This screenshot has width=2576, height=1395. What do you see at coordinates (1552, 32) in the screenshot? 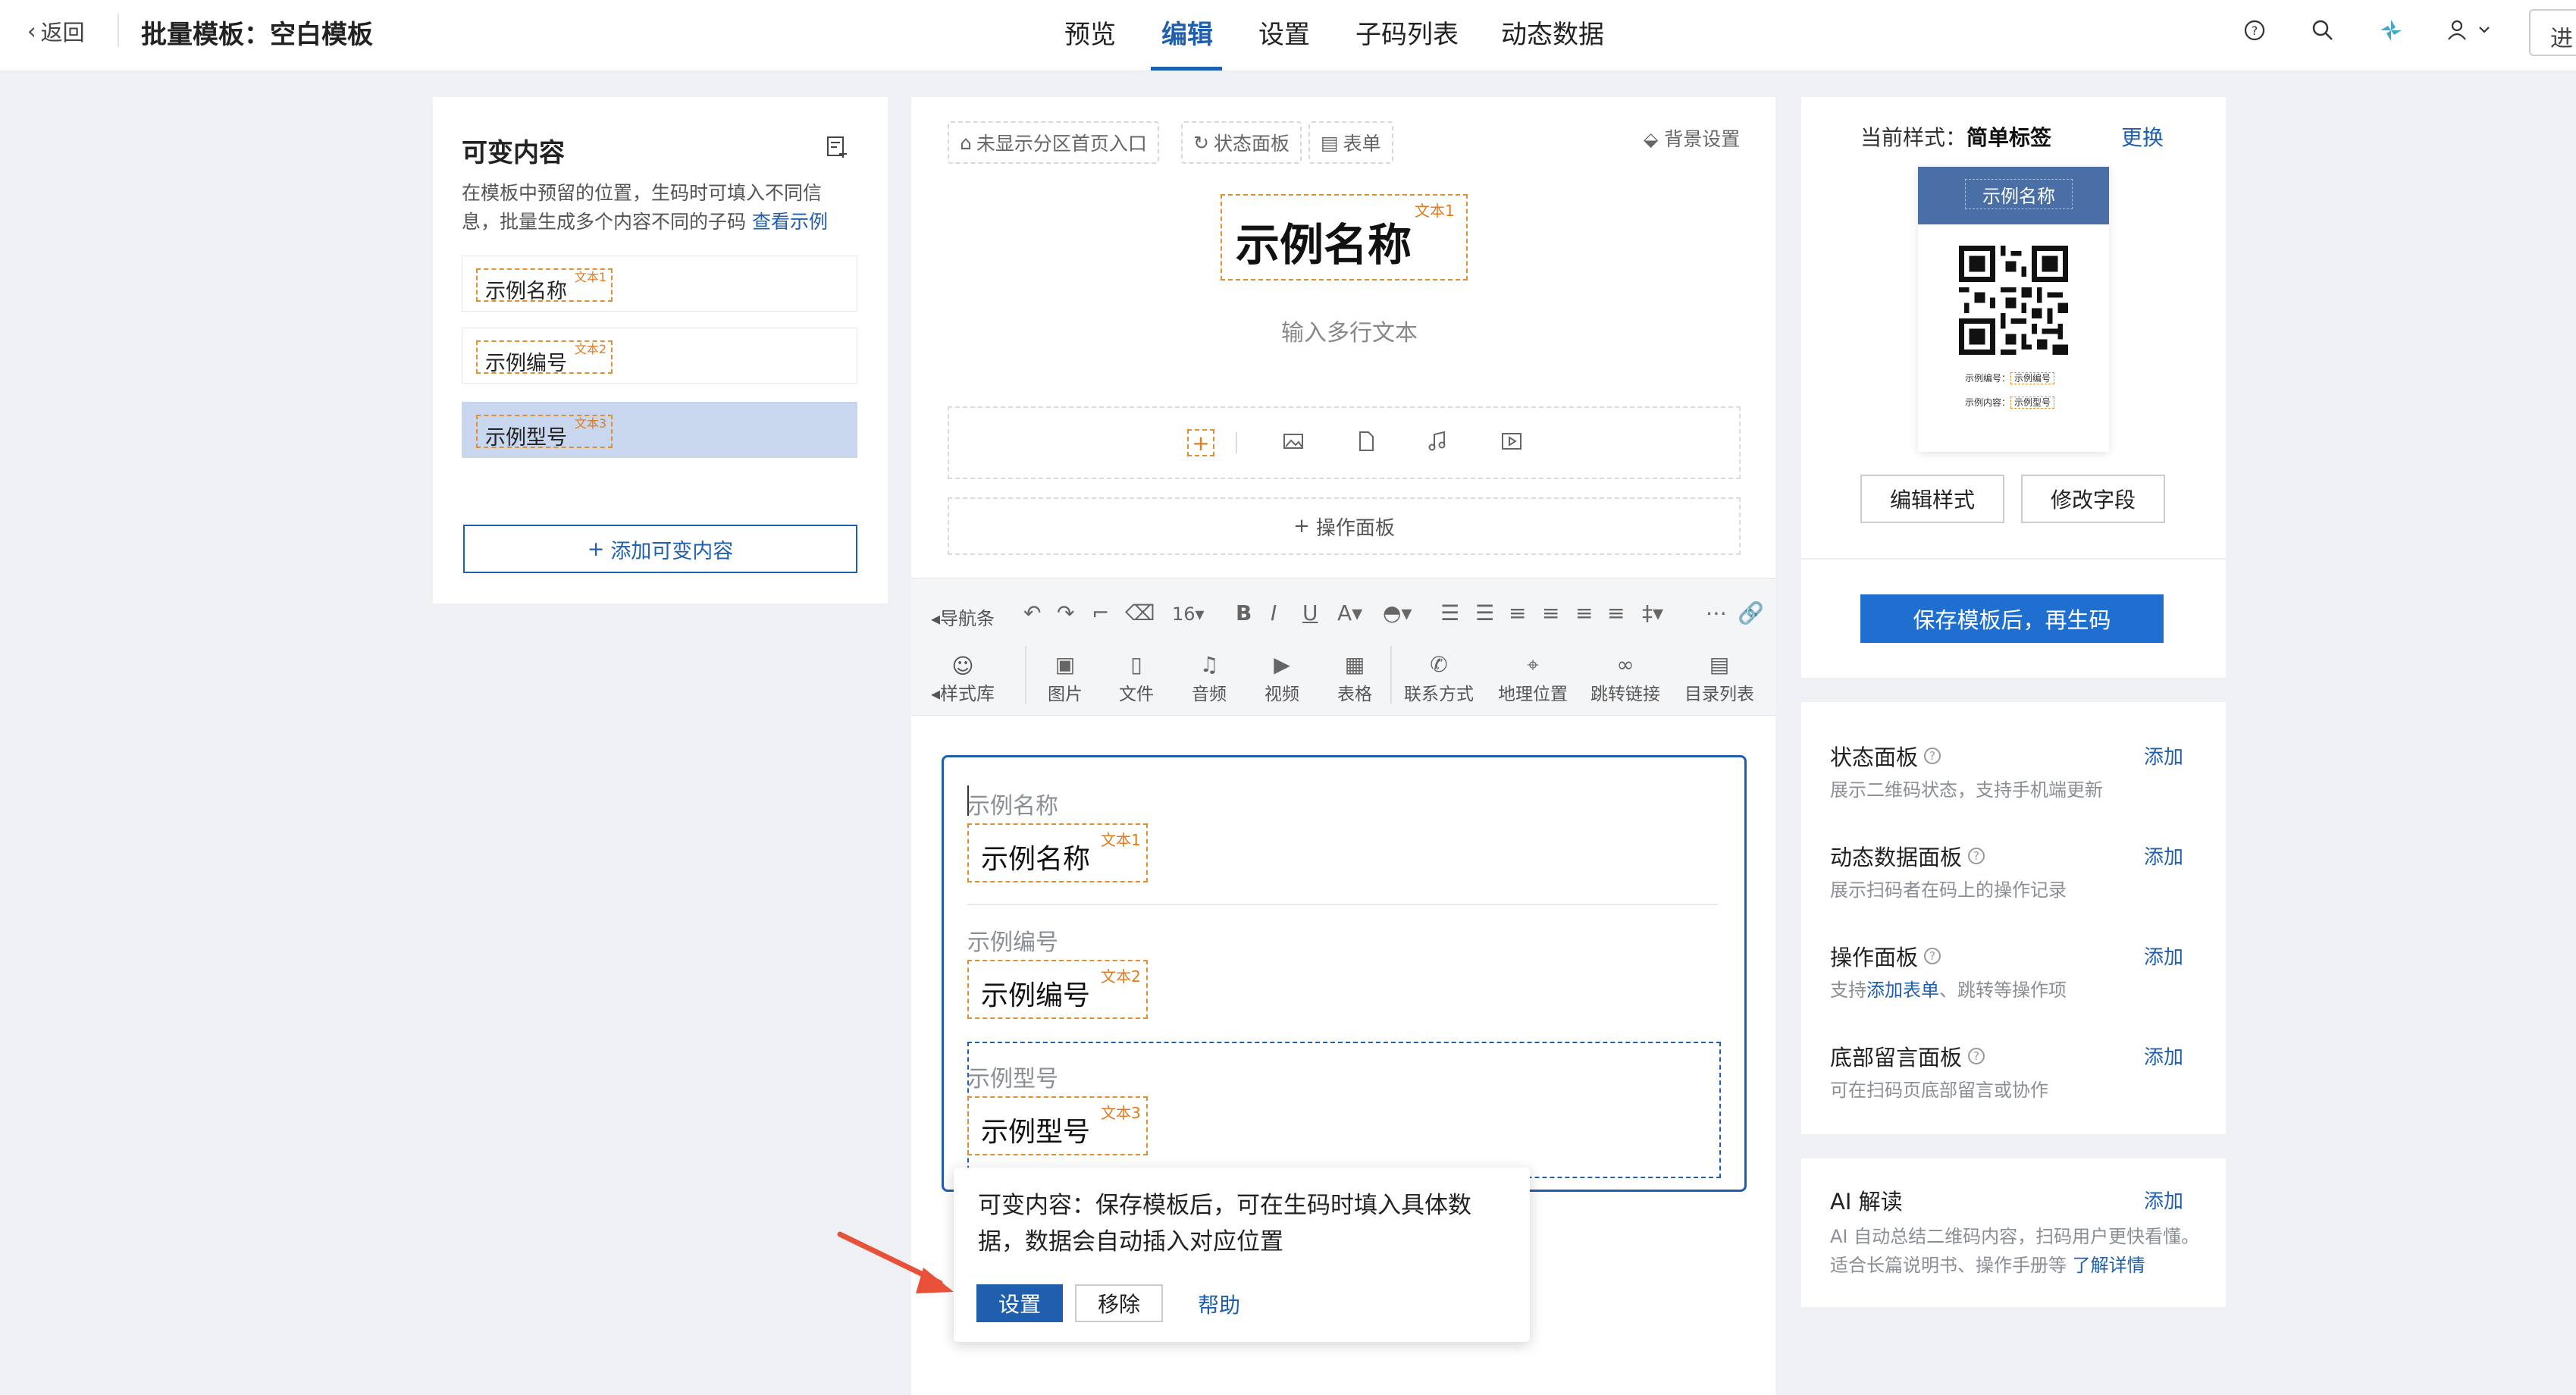
I see `tab-dynamic-data: 动态数据` at bounding box center [1552, 32].